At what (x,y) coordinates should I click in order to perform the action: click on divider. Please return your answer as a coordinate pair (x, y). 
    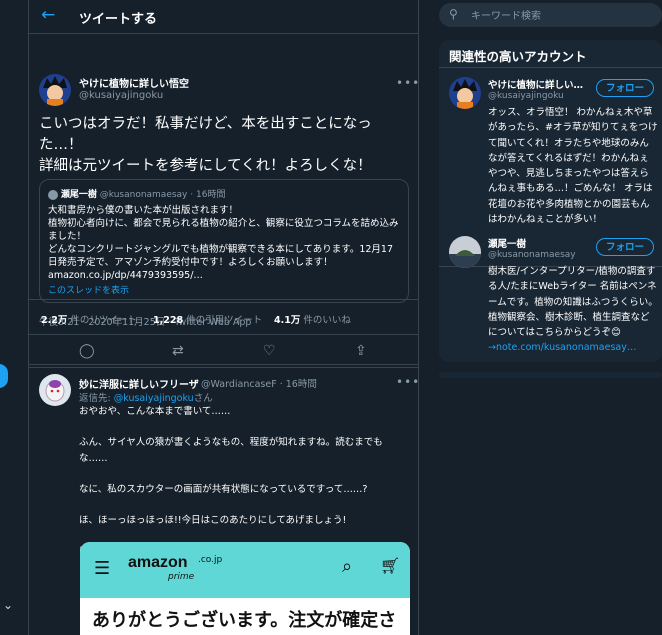
    Looking at the image, I should click on (550, 67).